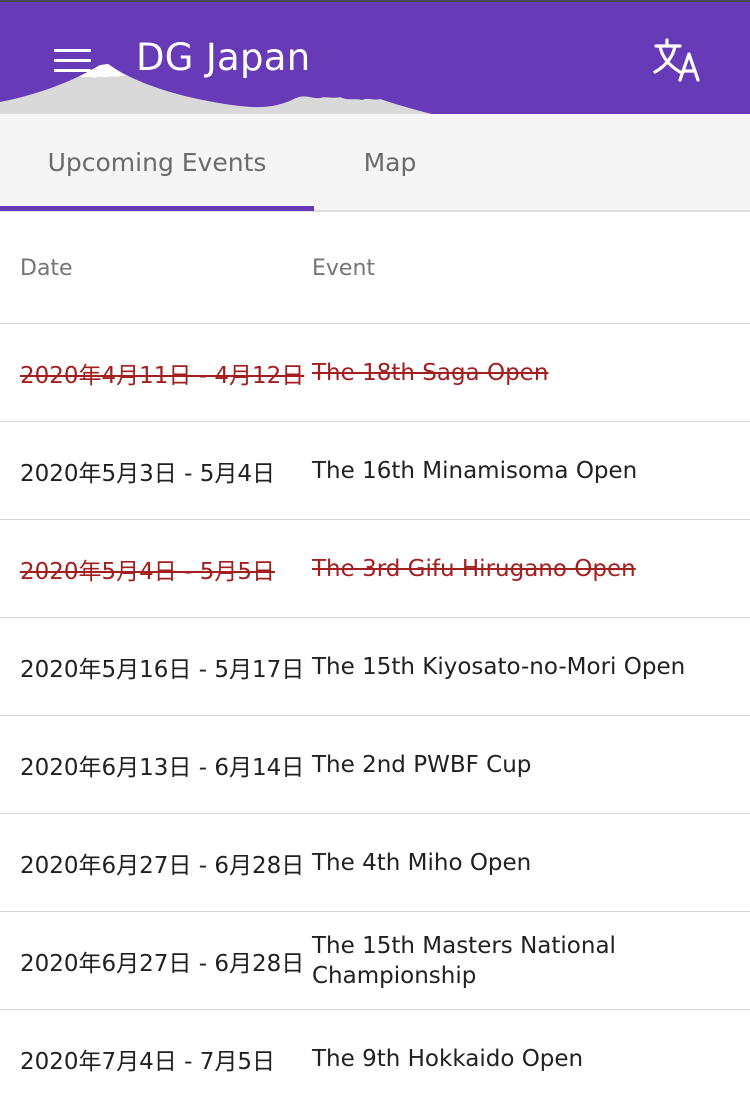 Image resolution: width=750 pixels, height=1107 pixels. Describe the element at coordinates (157, 208) in the screenshot. I see `active-tab-indicator` at that location.